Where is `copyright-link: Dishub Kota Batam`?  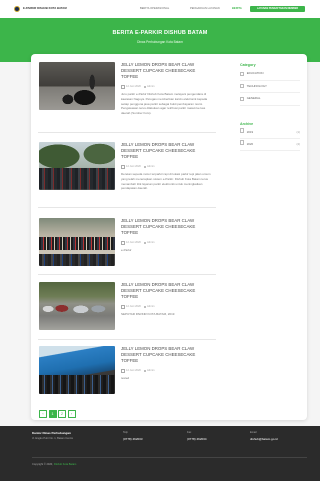 copyright-link: Dishub Kota Batam is located at coordinates (65, 464).